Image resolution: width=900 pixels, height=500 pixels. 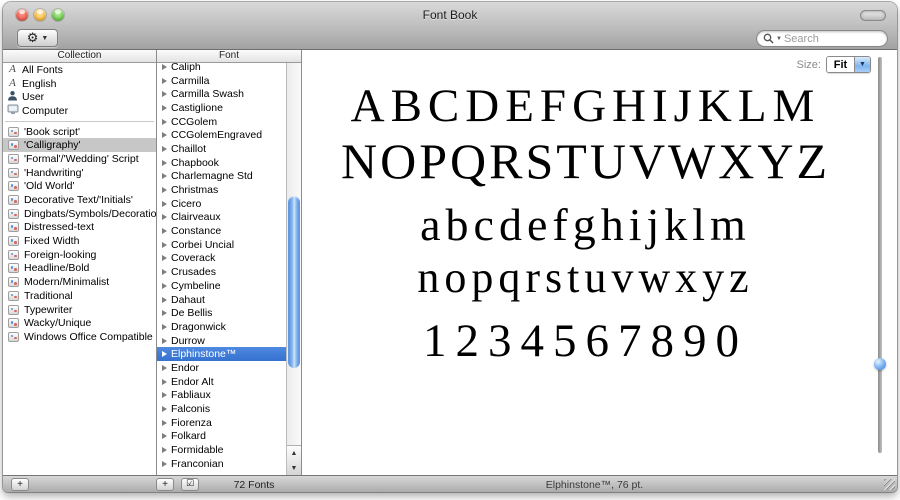 I want to click on size-dropdown-arrow-icon: ▼, so click(x=862, y=64).